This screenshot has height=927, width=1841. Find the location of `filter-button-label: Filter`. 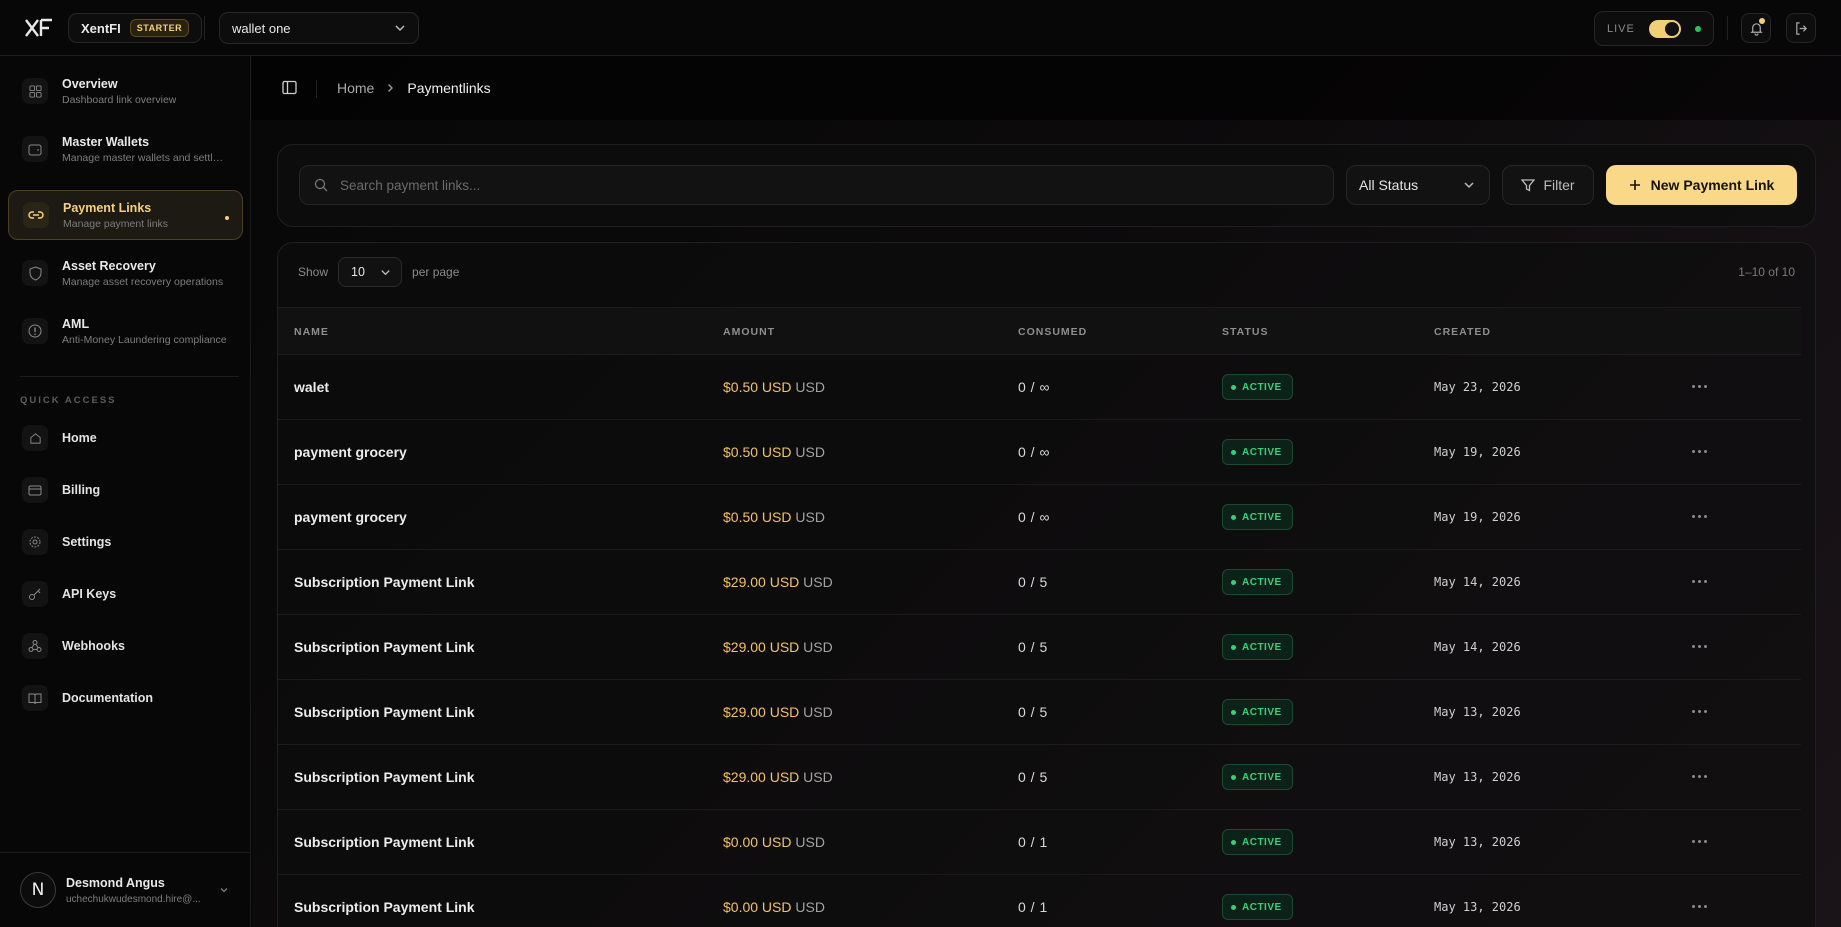

filter-button-label: Filter is located at coordinates (1559, 185).